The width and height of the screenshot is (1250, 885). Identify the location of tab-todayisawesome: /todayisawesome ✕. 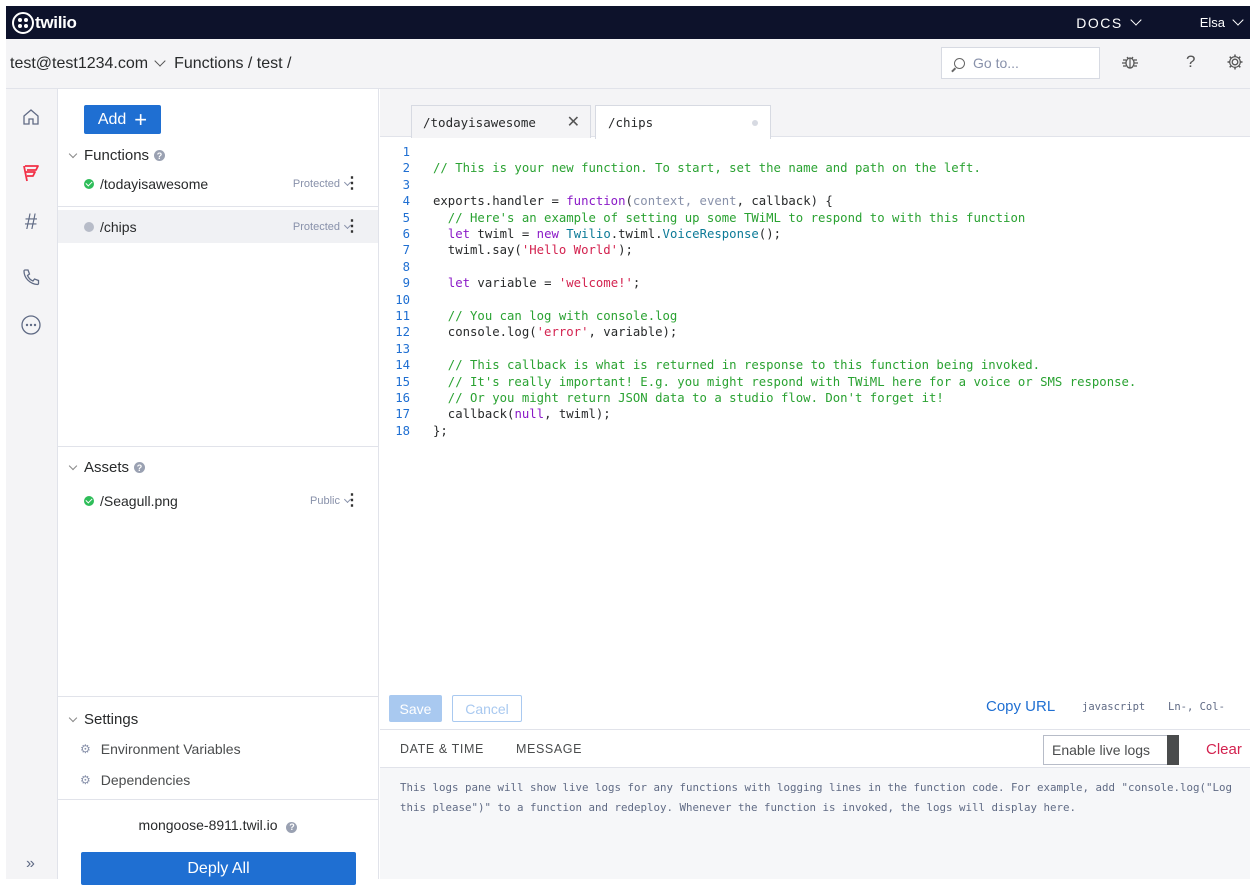
(501, 121).